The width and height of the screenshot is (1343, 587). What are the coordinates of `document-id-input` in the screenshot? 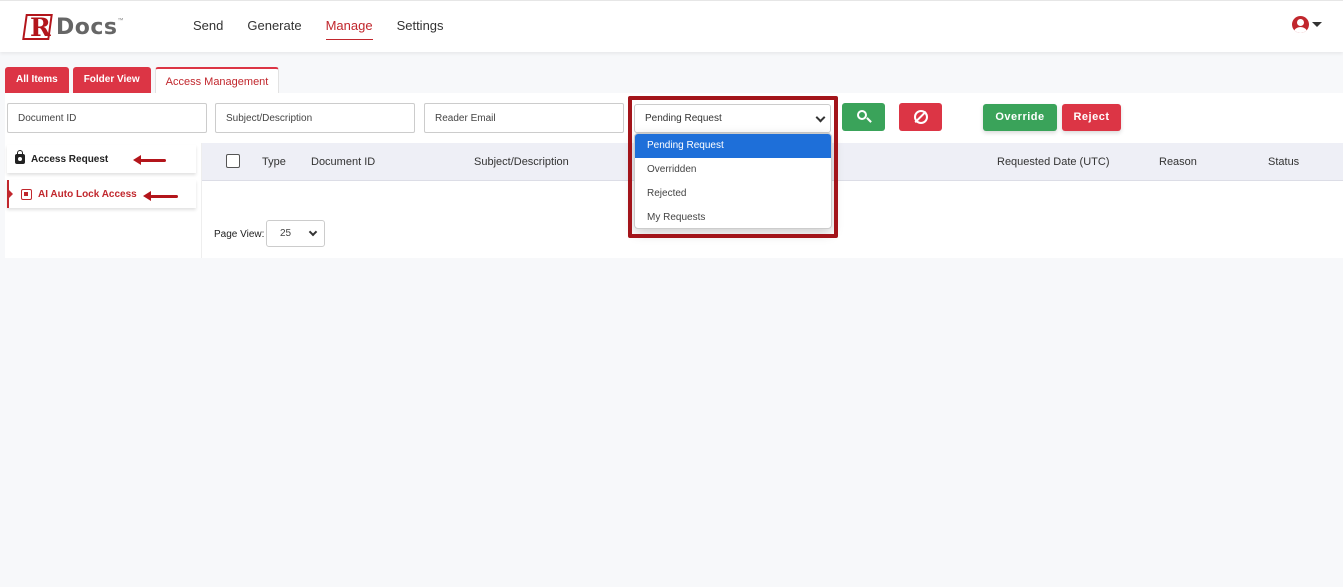 It's located at (107, 118).